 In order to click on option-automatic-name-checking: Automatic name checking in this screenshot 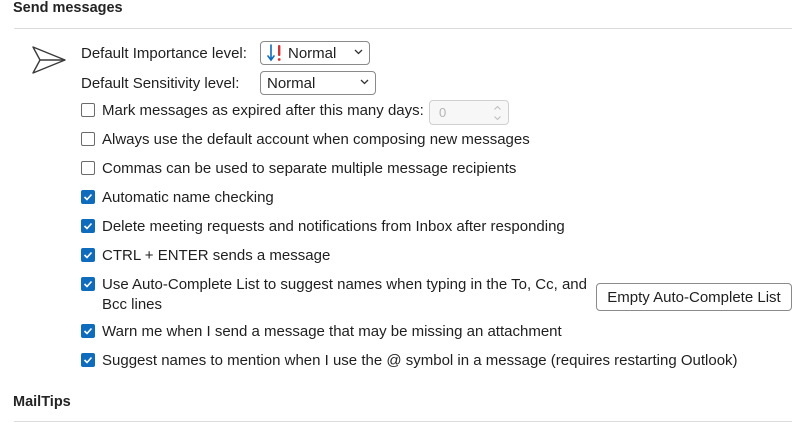, I will do `click(177, 198)`.